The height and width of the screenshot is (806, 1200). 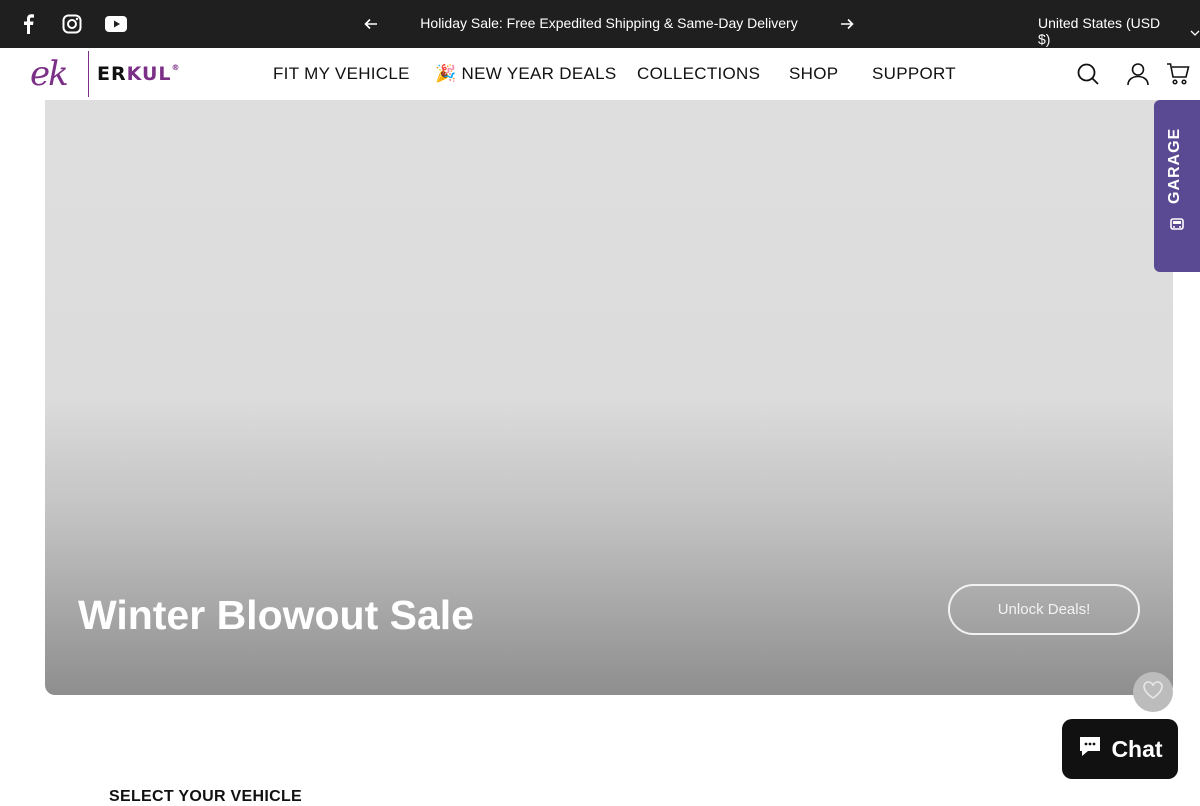 What do you see at coordinates (914, 74) in the screenshot?
I see `nav-support: SUPPORT` at bounding box center [914, 74].